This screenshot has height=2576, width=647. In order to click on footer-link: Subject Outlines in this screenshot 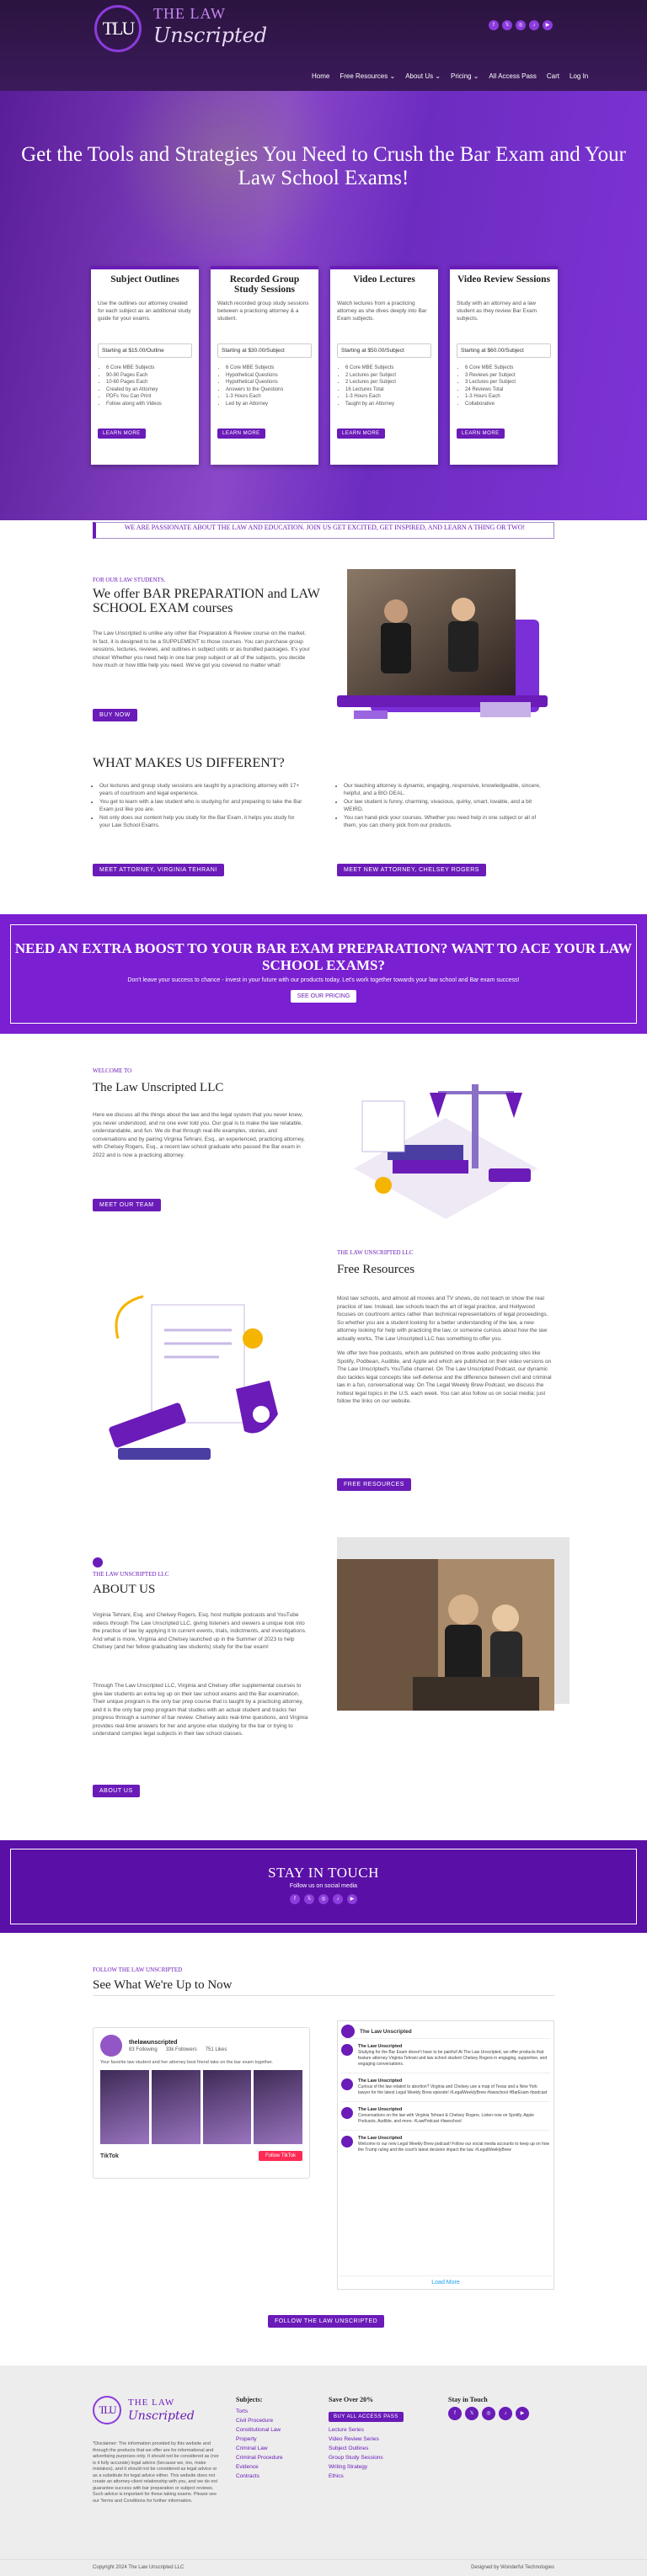, I will do `click(383, 2449)`.